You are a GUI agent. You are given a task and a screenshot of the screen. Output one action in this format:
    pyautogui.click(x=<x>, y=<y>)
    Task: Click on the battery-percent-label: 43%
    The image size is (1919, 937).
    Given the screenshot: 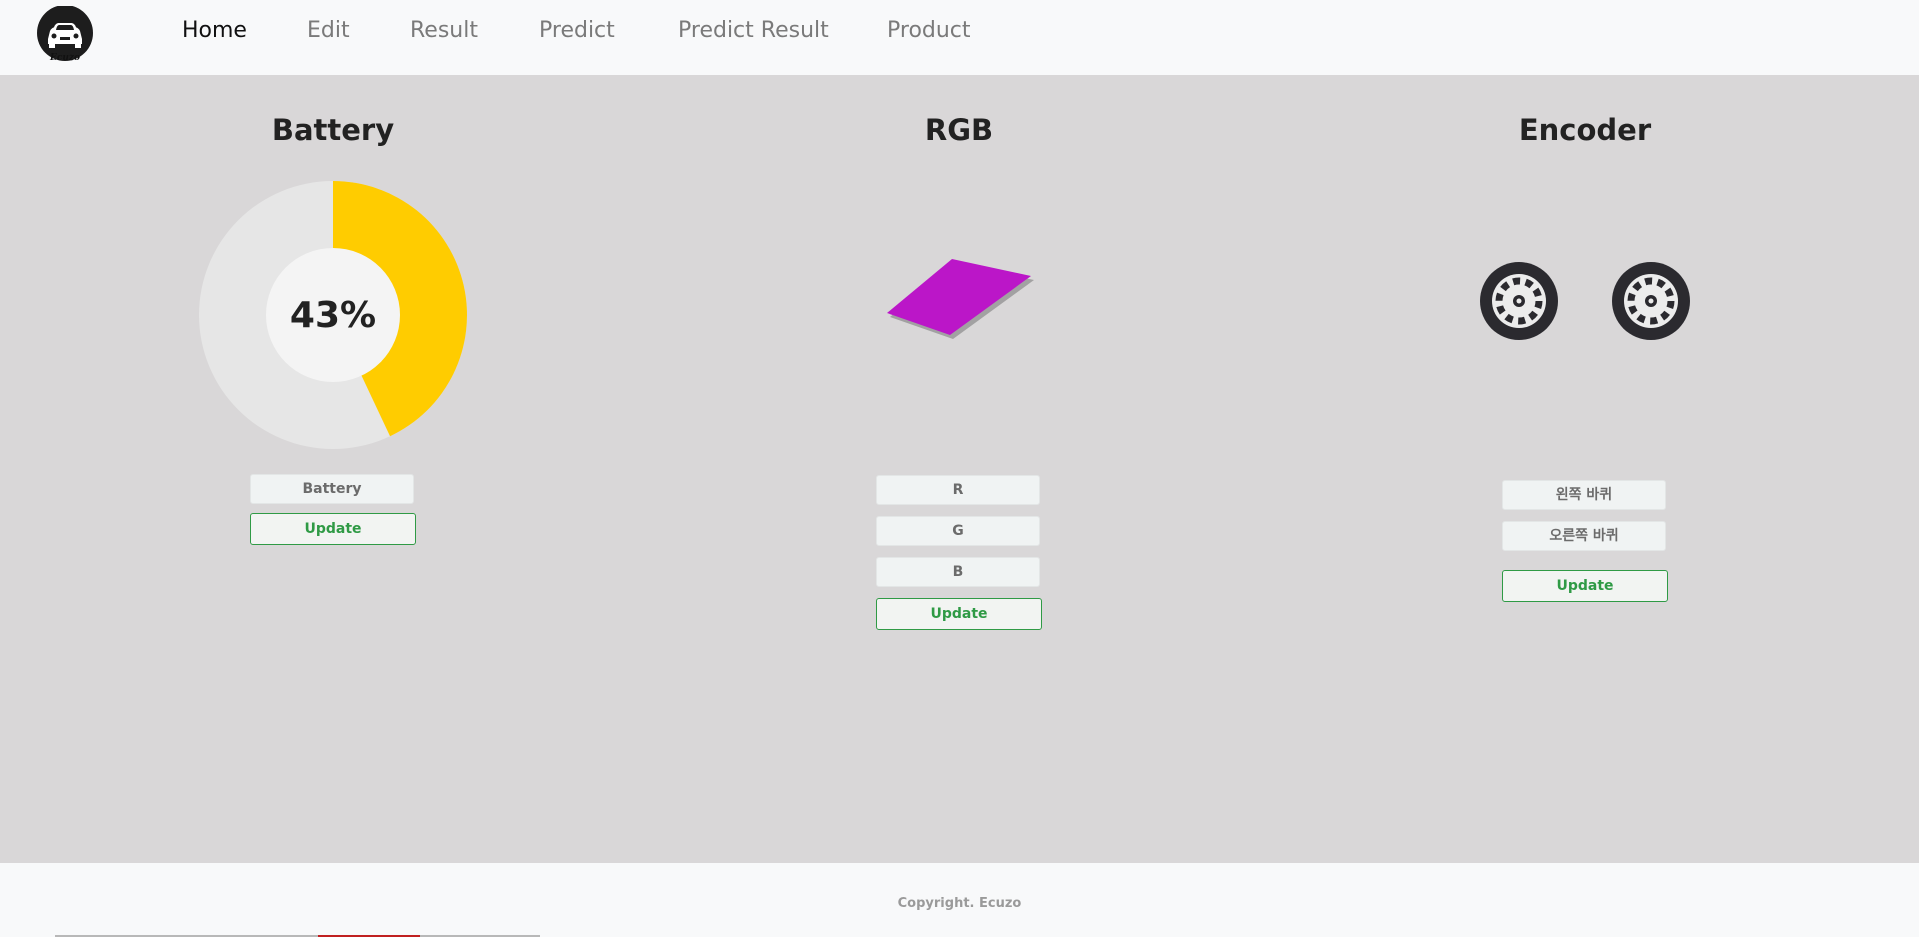 What is the action you would take?
    pyautogui.click(x=333, y=315)
    